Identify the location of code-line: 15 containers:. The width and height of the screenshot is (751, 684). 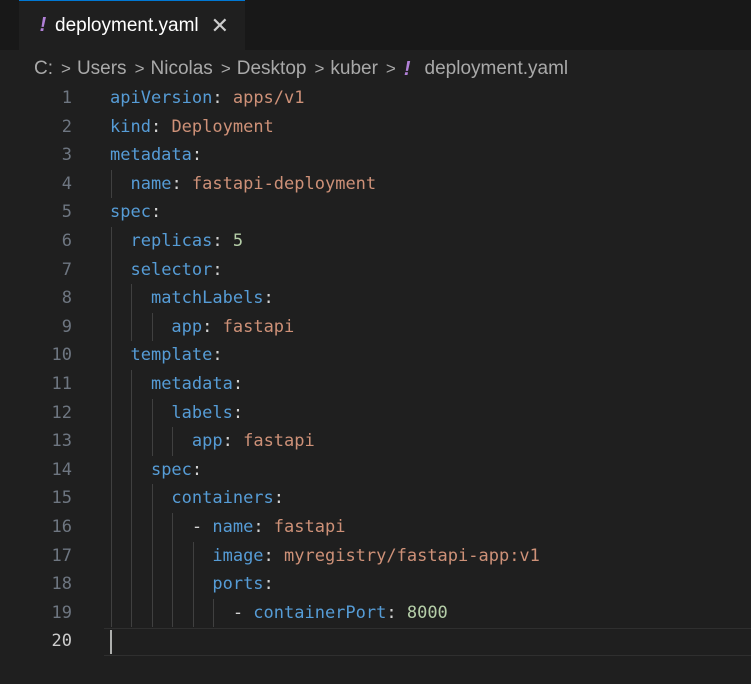
(375, 498).